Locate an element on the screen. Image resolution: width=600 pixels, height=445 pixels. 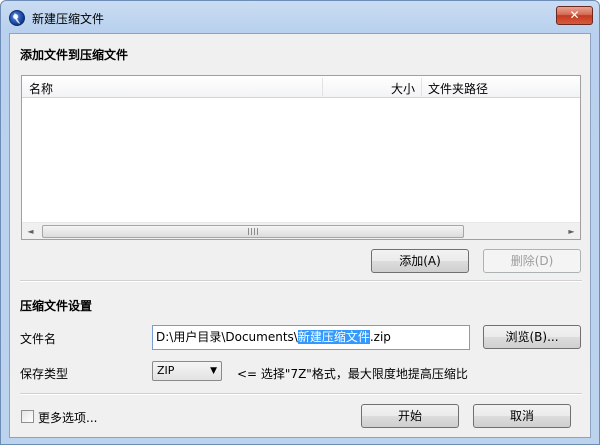
filename-input: D:\用户目录\Documents\新建压缩文件.zip is located at coordinates (311, 337).